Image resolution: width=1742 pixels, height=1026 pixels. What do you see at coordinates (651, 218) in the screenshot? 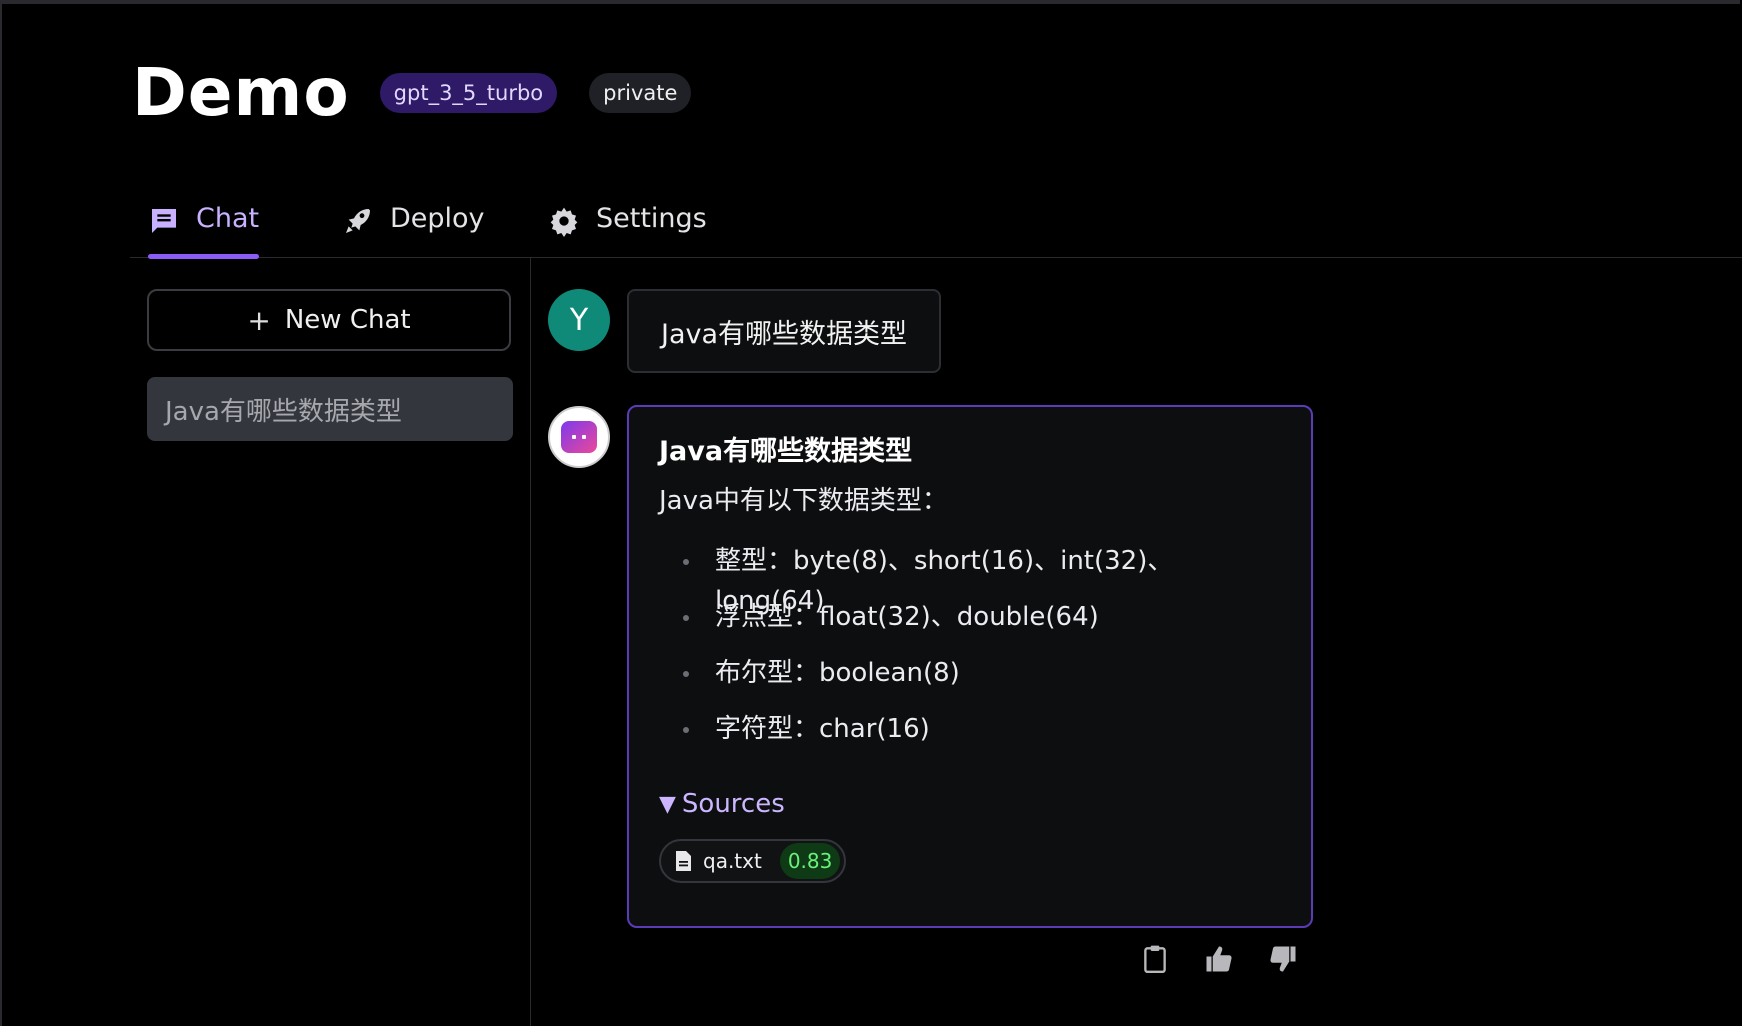
I see `tab-settings-label: Settings` at bounding box center [651, 218].